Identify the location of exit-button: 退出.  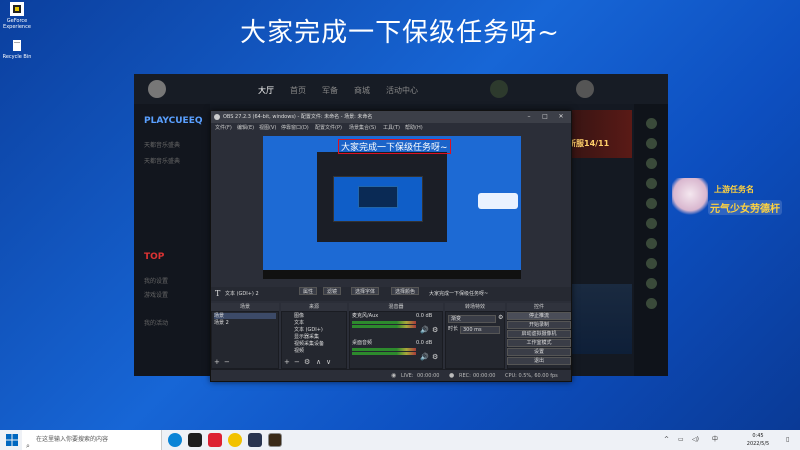
(539, 361).